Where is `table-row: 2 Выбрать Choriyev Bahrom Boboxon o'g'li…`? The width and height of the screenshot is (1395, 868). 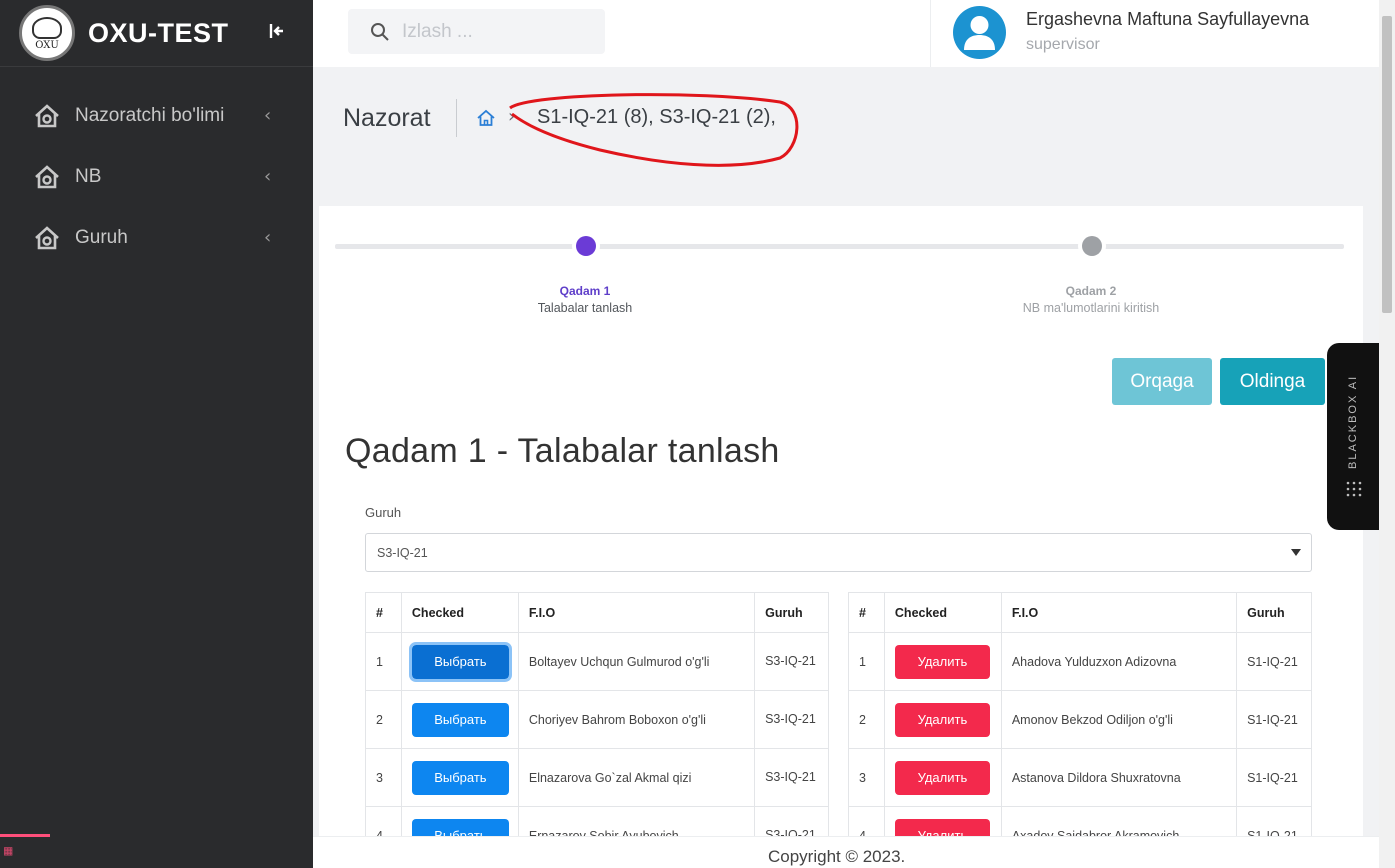 table-row: 2 Выбрать Choriyev Bahrom Boboxon o'g'li… is located at coordinates (597, 719).